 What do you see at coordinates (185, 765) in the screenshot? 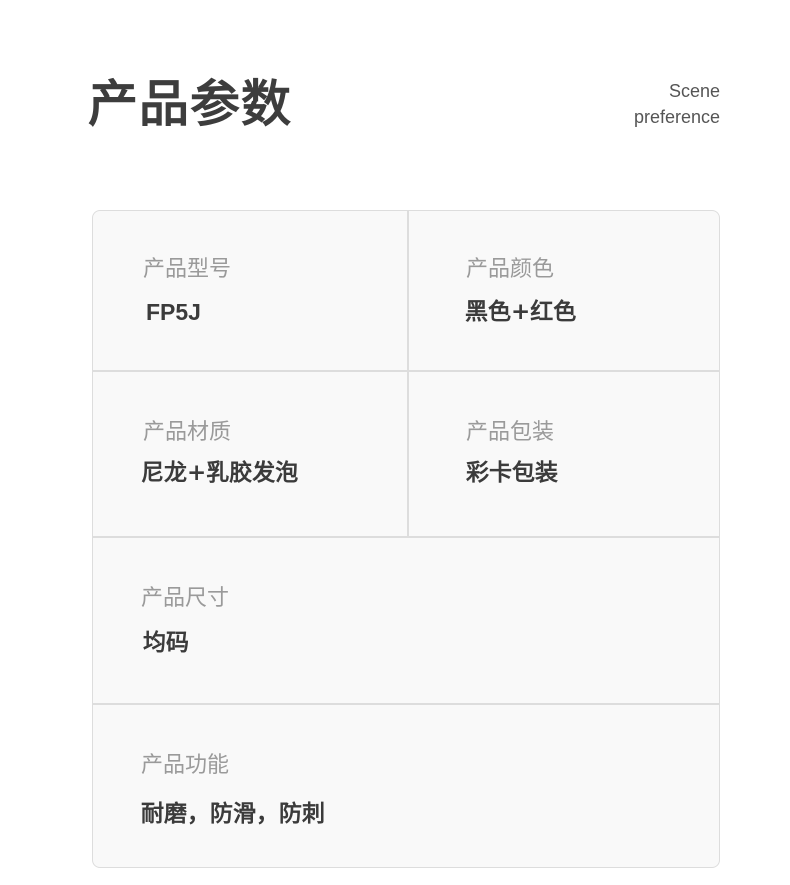
I see `spec-label: 产品功能` at bounding box center [185, 765].